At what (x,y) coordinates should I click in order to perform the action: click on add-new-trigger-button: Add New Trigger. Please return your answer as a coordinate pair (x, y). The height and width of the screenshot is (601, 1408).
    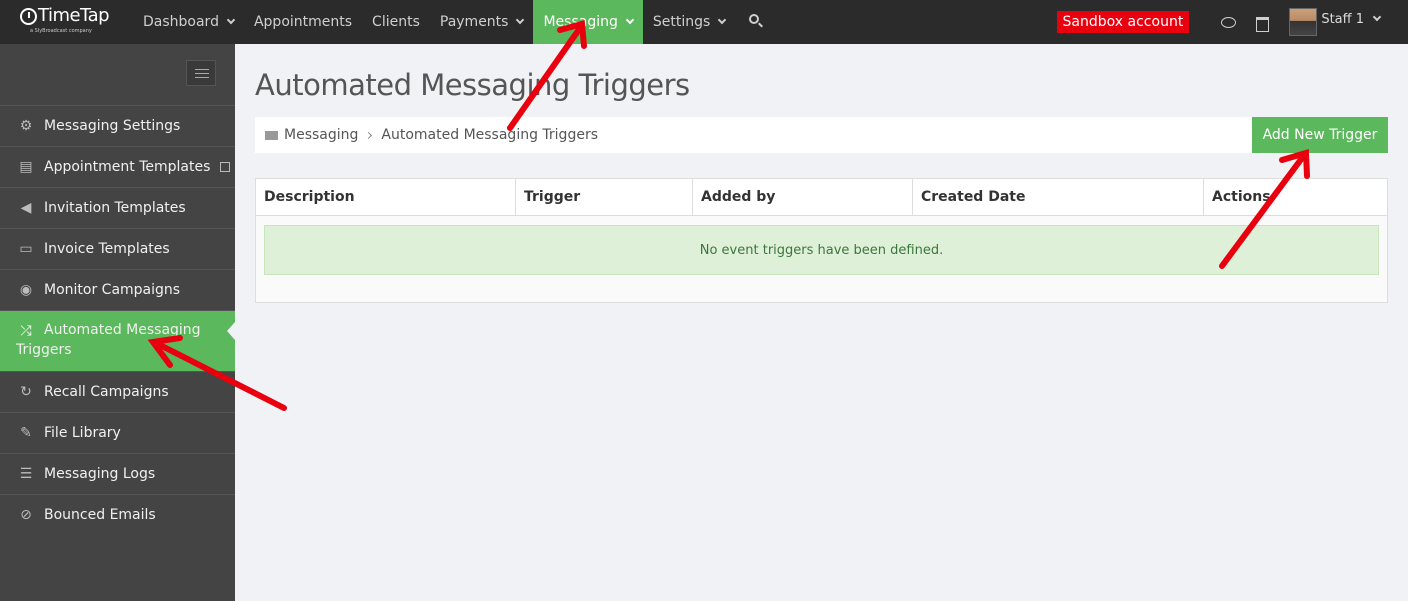
    Looking at the image, I should click on (1320, 135).